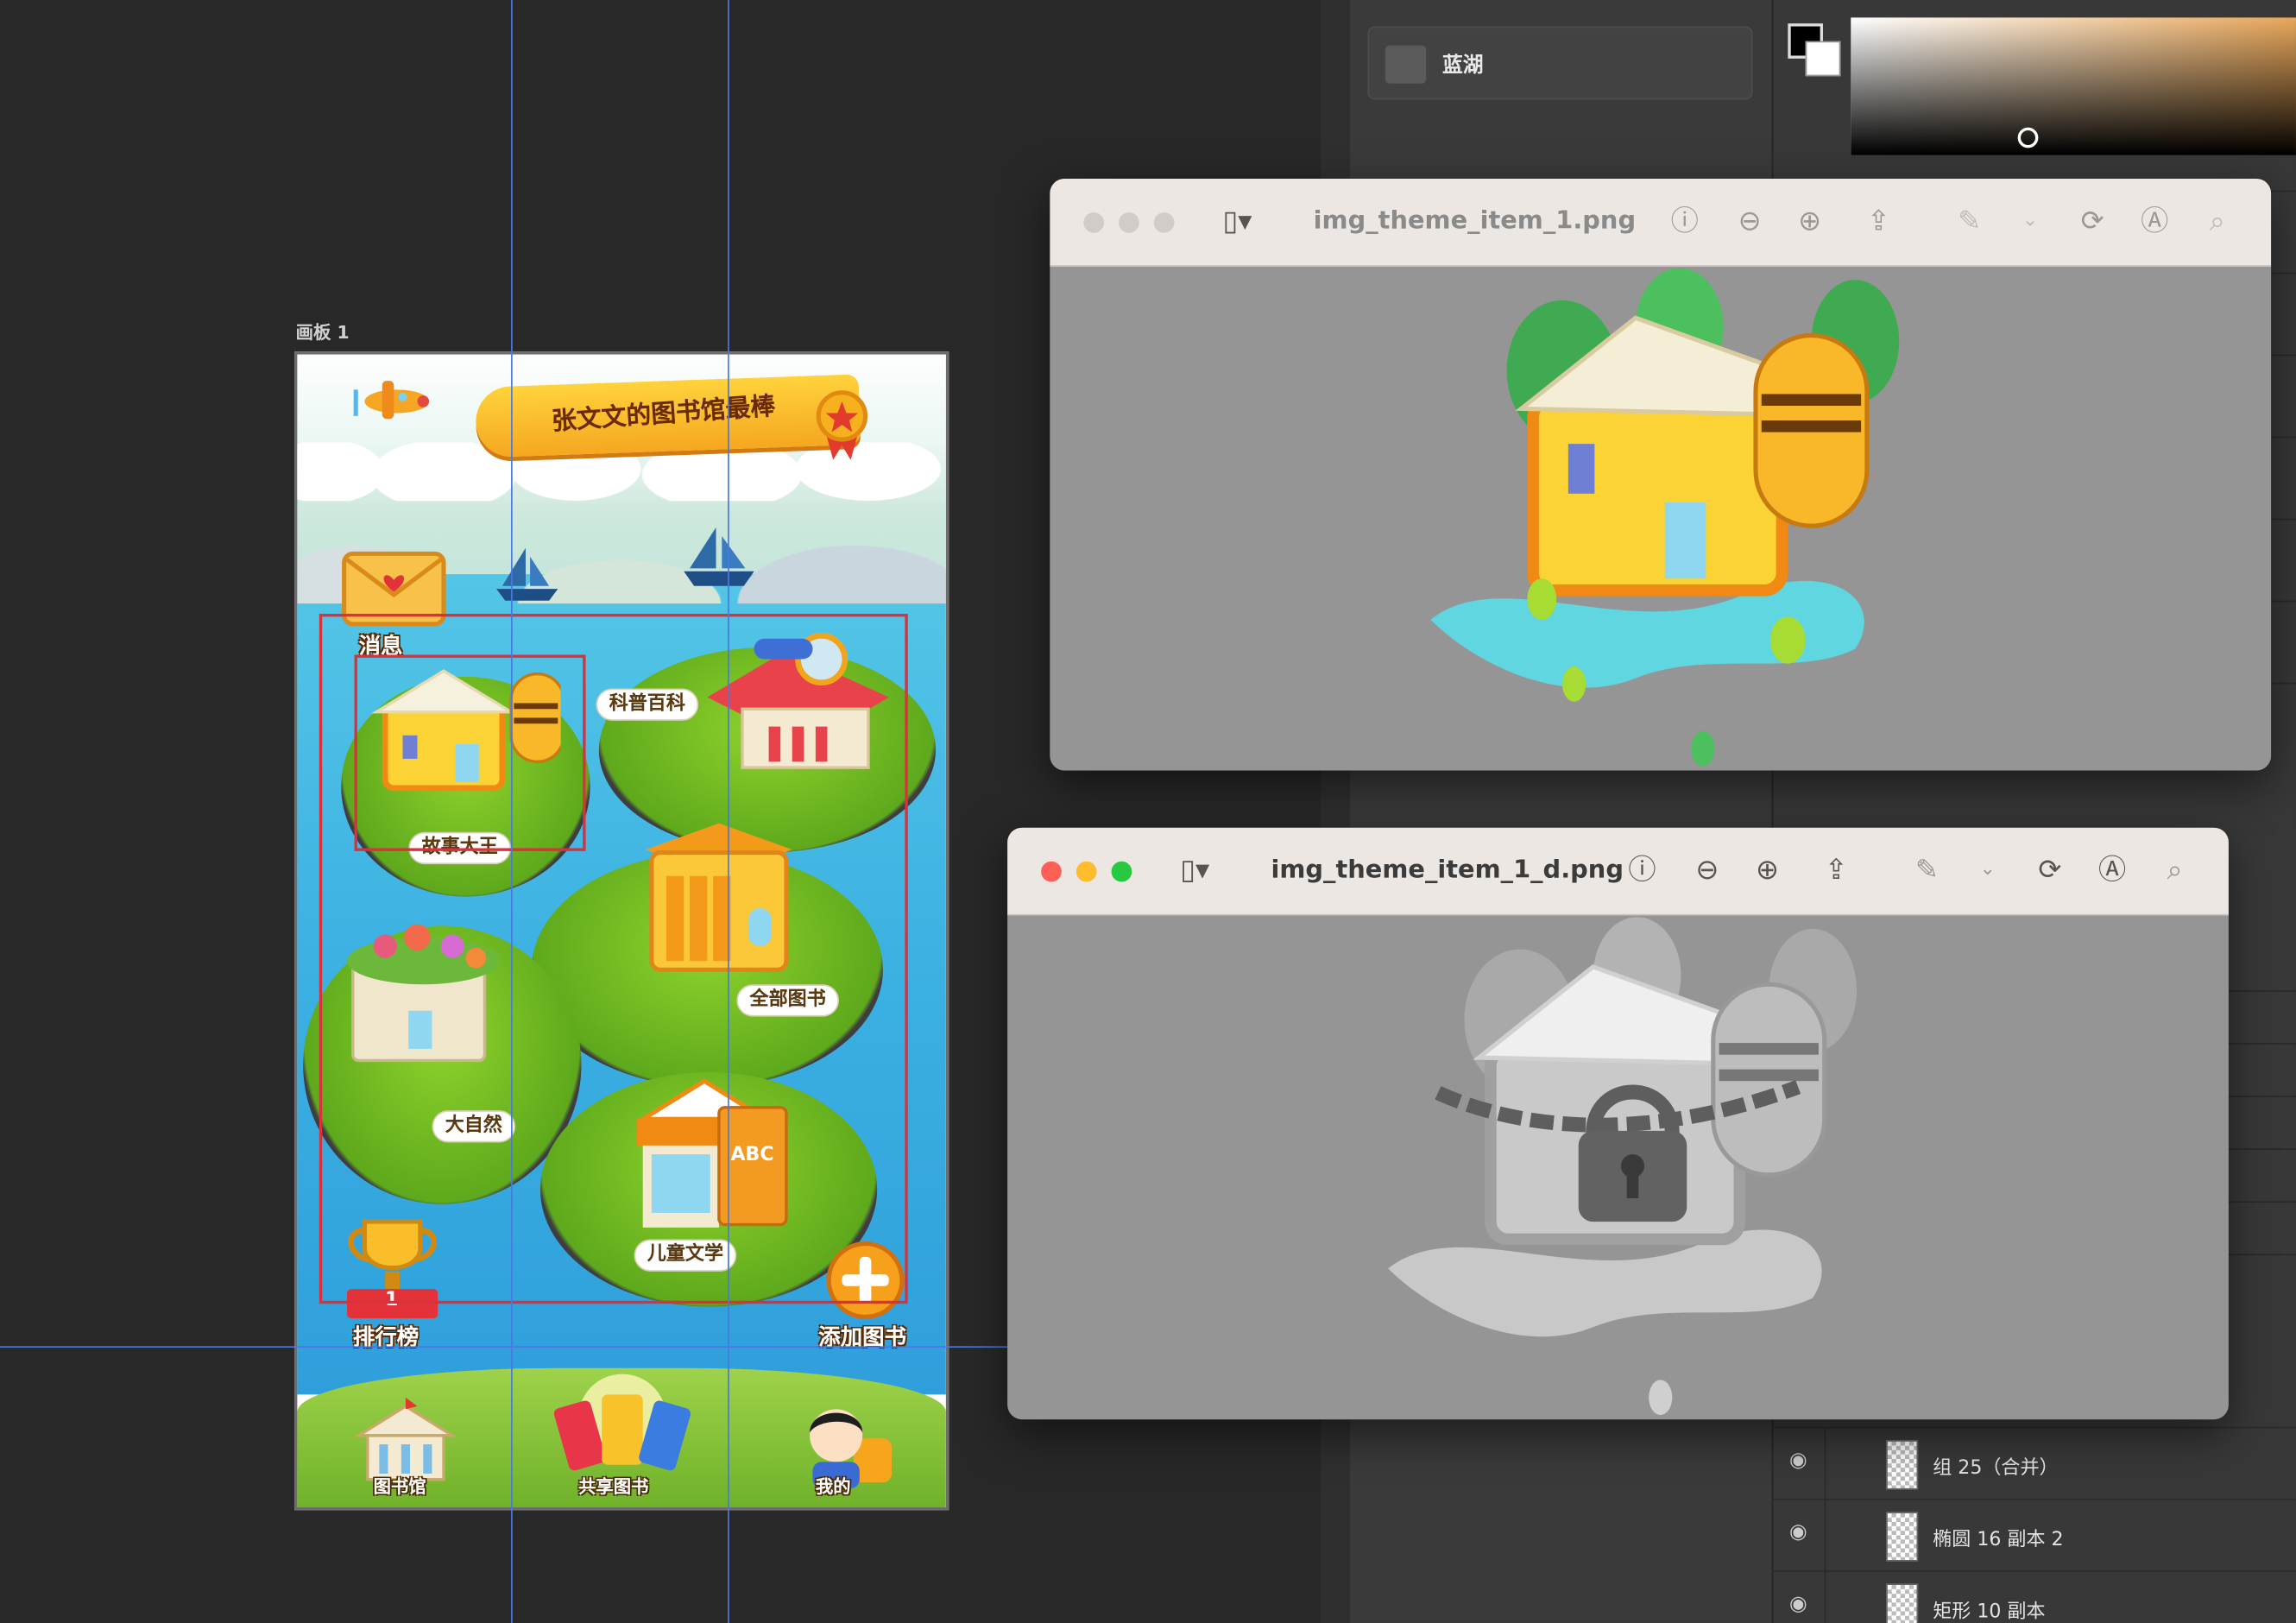 The image size is (2296, 1623). I want to click on airplane-icon, so click(391, 400).